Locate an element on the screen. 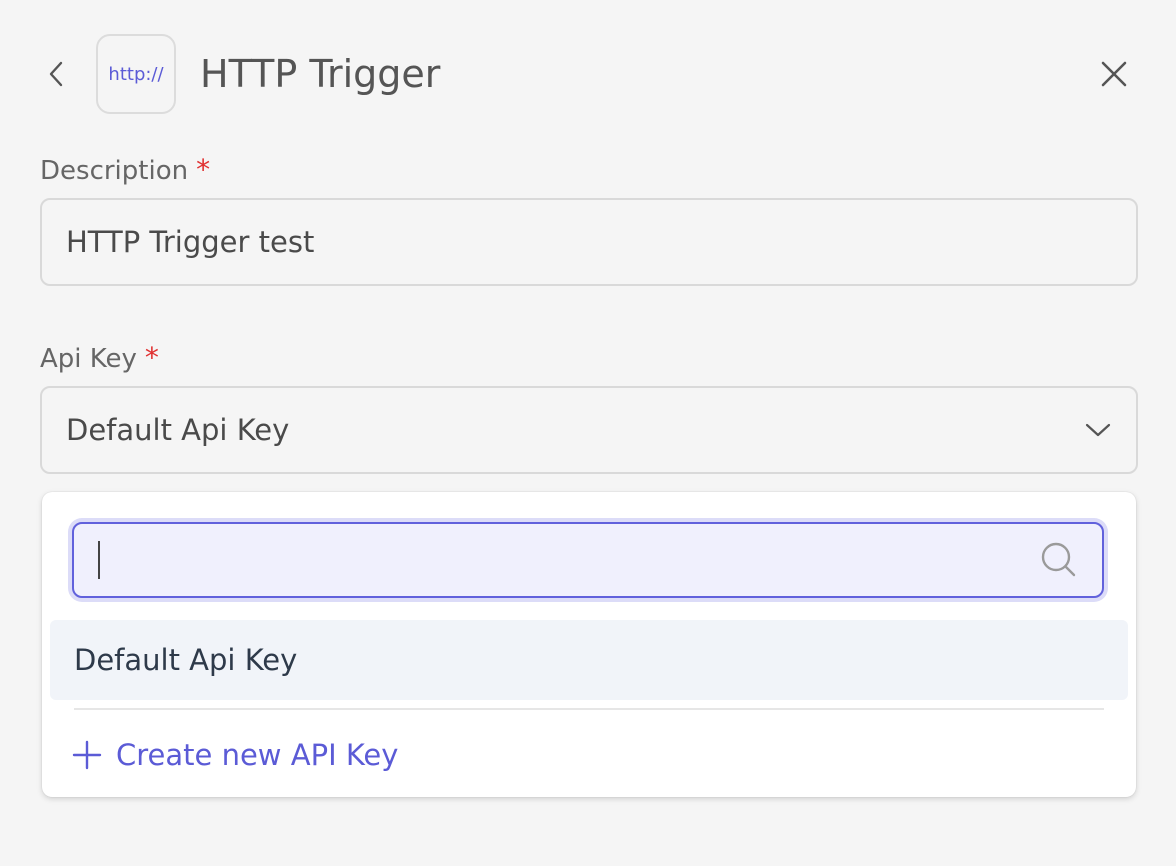 This screenshot has width=1176, height=866. text-caret is located at coordinates (99, 560).